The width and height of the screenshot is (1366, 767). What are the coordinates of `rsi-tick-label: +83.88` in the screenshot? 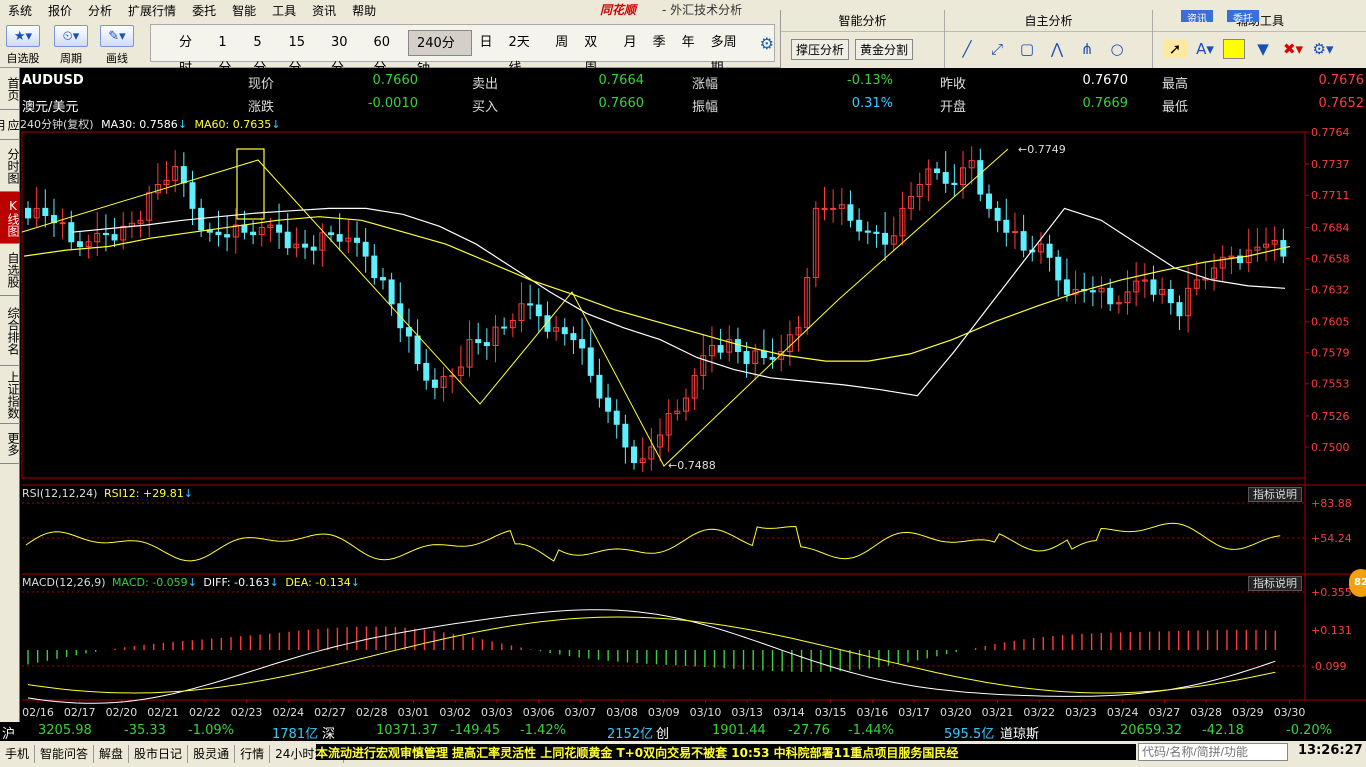 It's located at (1331, 503).